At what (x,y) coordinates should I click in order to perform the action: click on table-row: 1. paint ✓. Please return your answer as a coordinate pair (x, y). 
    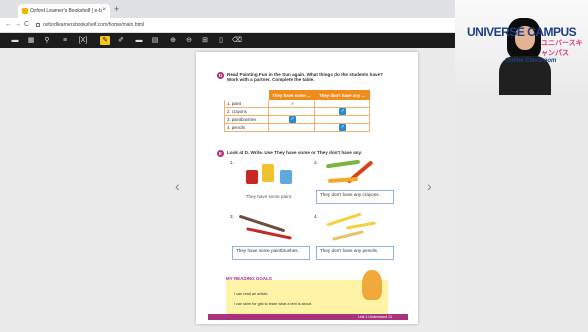
    Looking at the image, I should click on (297, 103).